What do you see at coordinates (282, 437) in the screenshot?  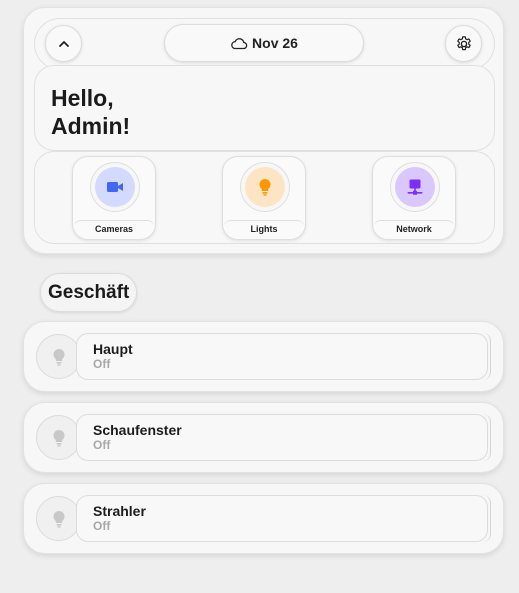 I see `device-info: Schaufenster Off` at bounding box center [282, 437].